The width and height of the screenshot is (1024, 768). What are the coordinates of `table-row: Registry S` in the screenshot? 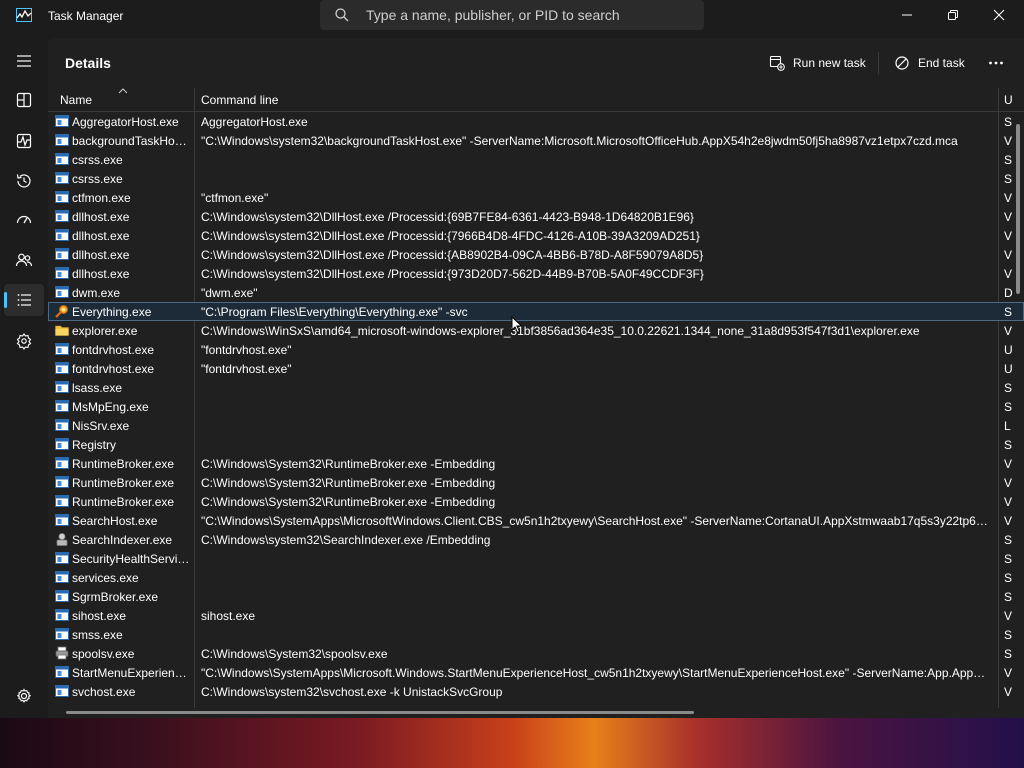 It's located at (536, 444).